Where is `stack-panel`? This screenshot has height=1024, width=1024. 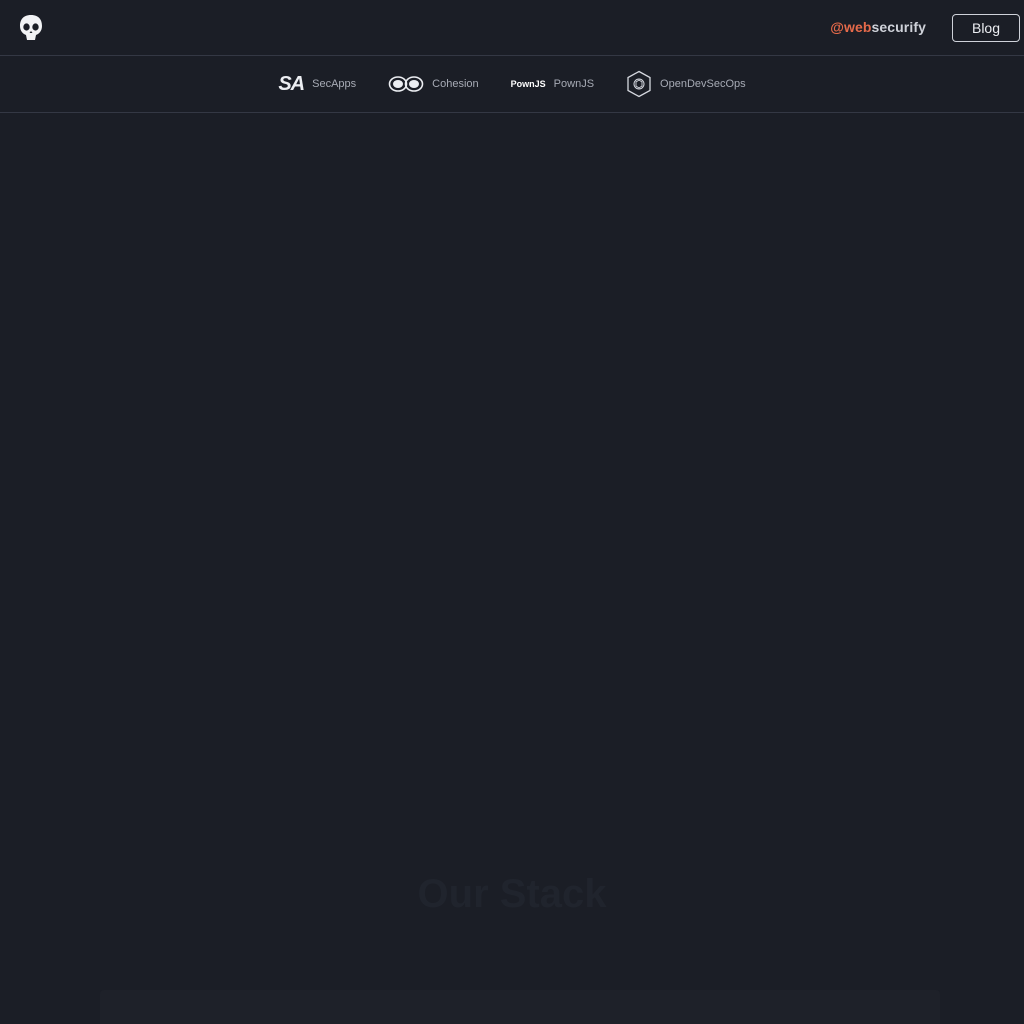 stack-panel is located at coordinates (520, 1007).